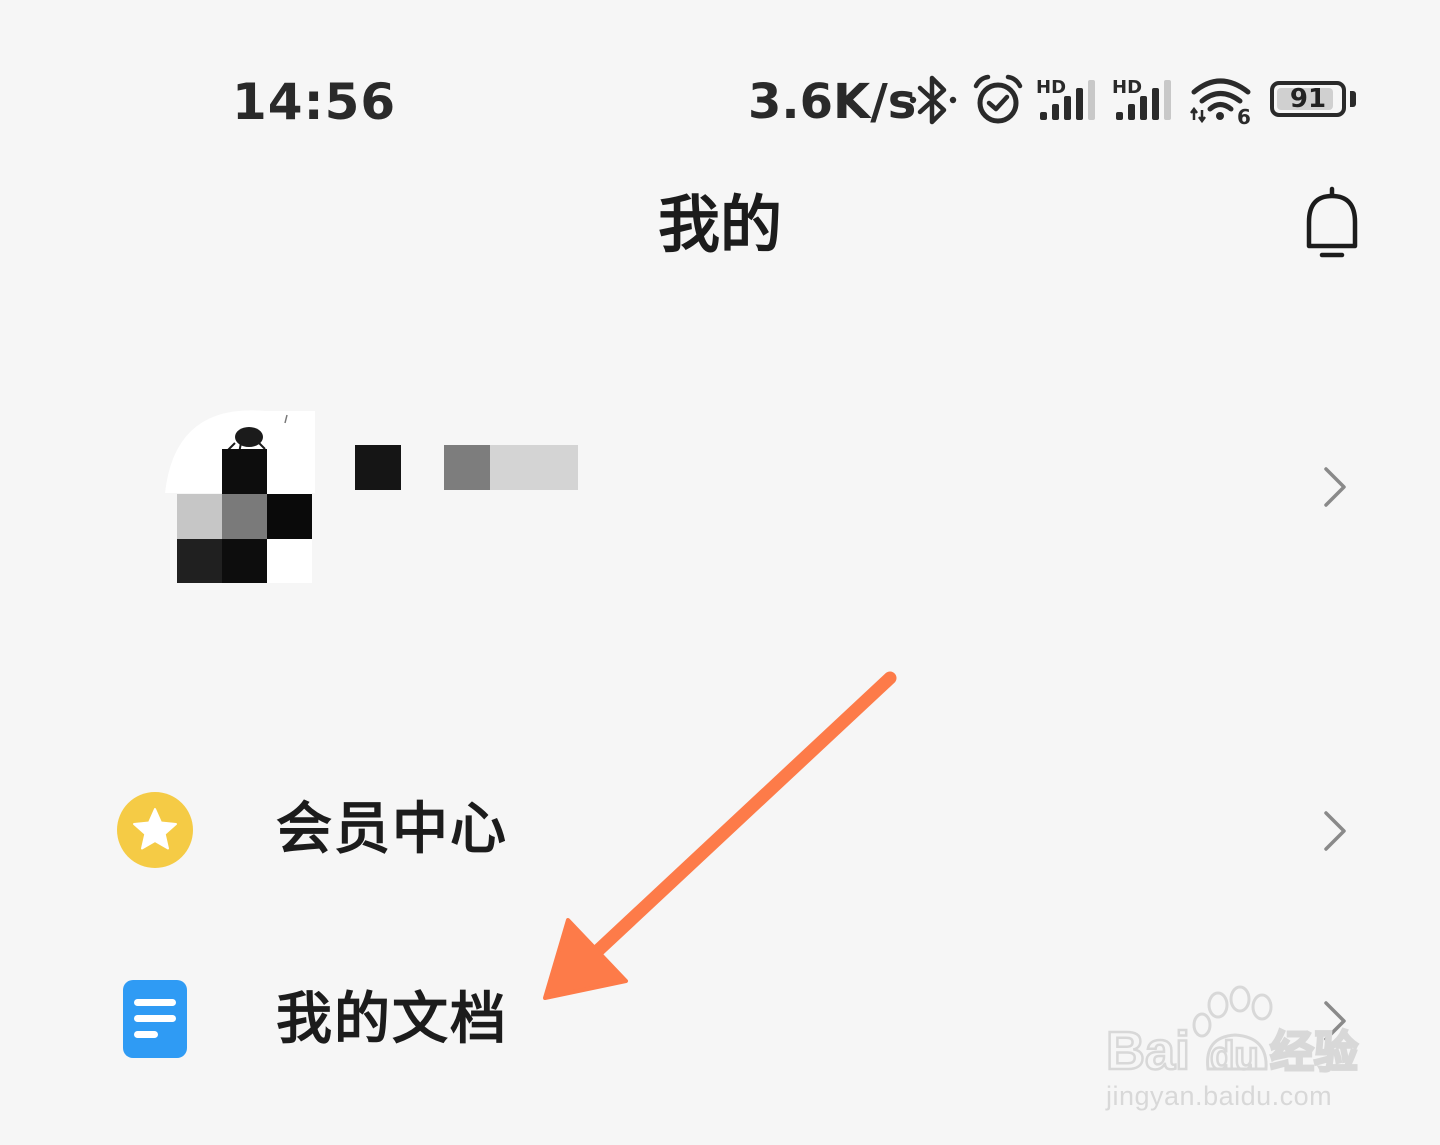  What do you see at coordinates (1220, 102) in the screenshot?
I see `wifi-6-icon: 6` at bounding box center [1220, 102].